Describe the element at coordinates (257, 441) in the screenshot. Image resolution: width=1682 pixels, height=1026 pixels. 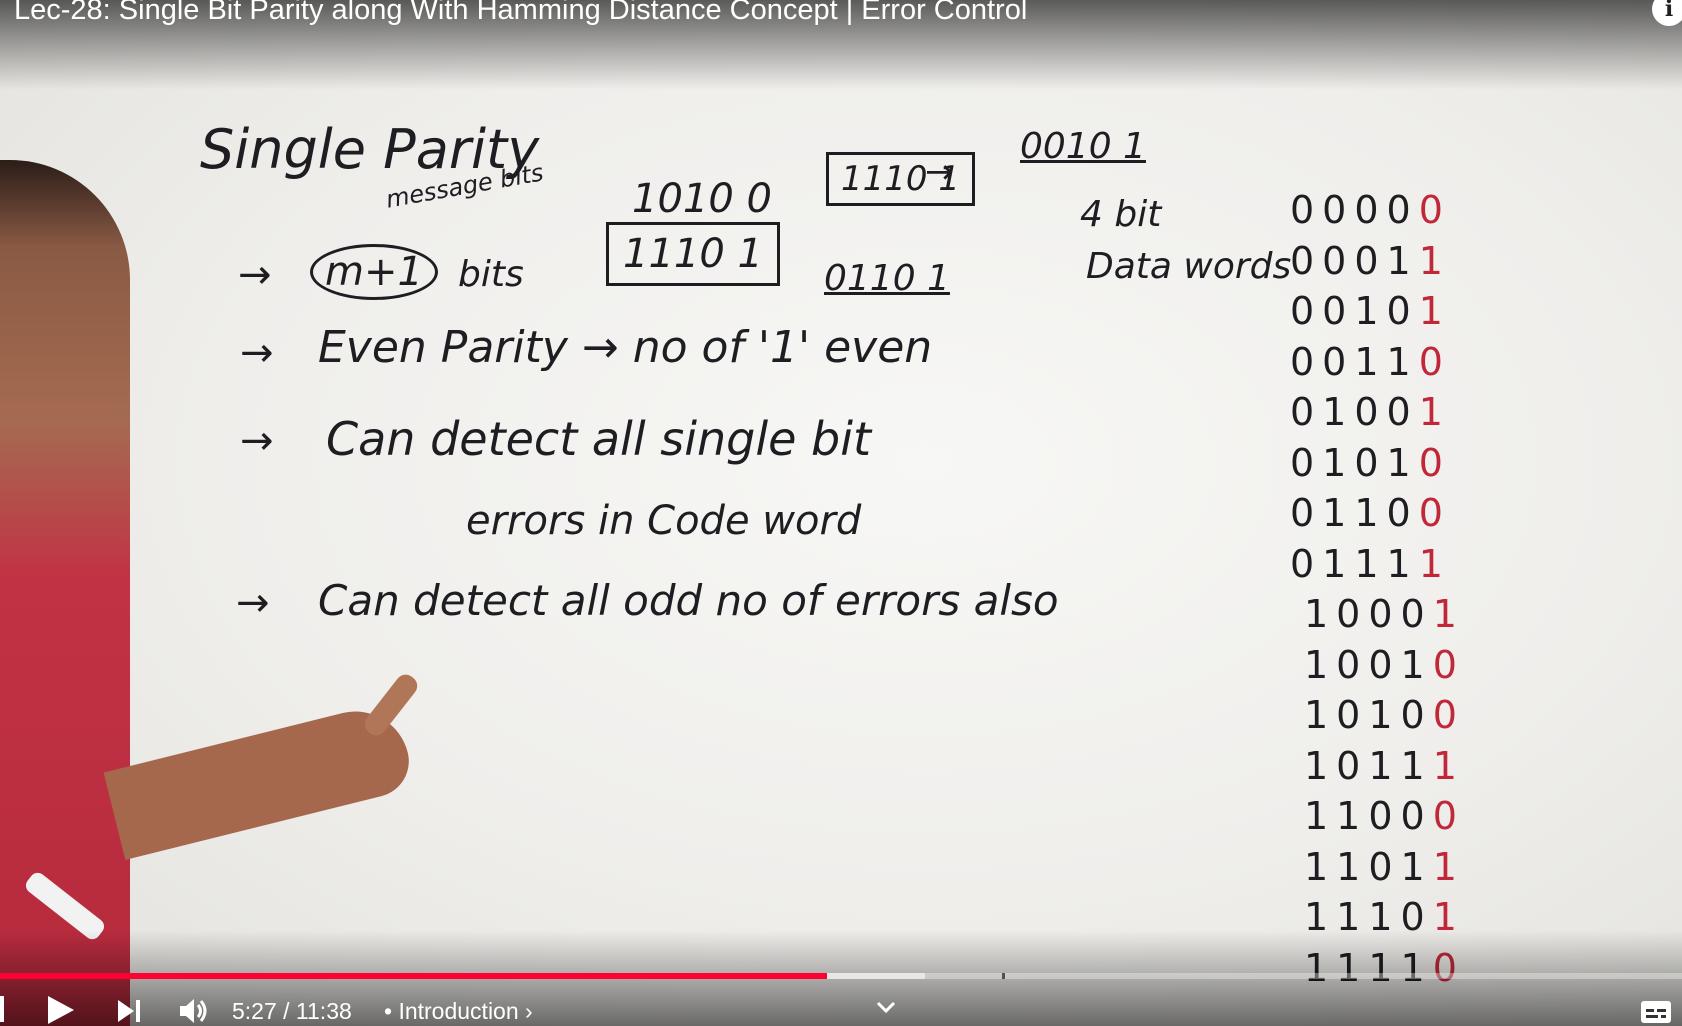
I see `board-arrow-3: →` at that location.